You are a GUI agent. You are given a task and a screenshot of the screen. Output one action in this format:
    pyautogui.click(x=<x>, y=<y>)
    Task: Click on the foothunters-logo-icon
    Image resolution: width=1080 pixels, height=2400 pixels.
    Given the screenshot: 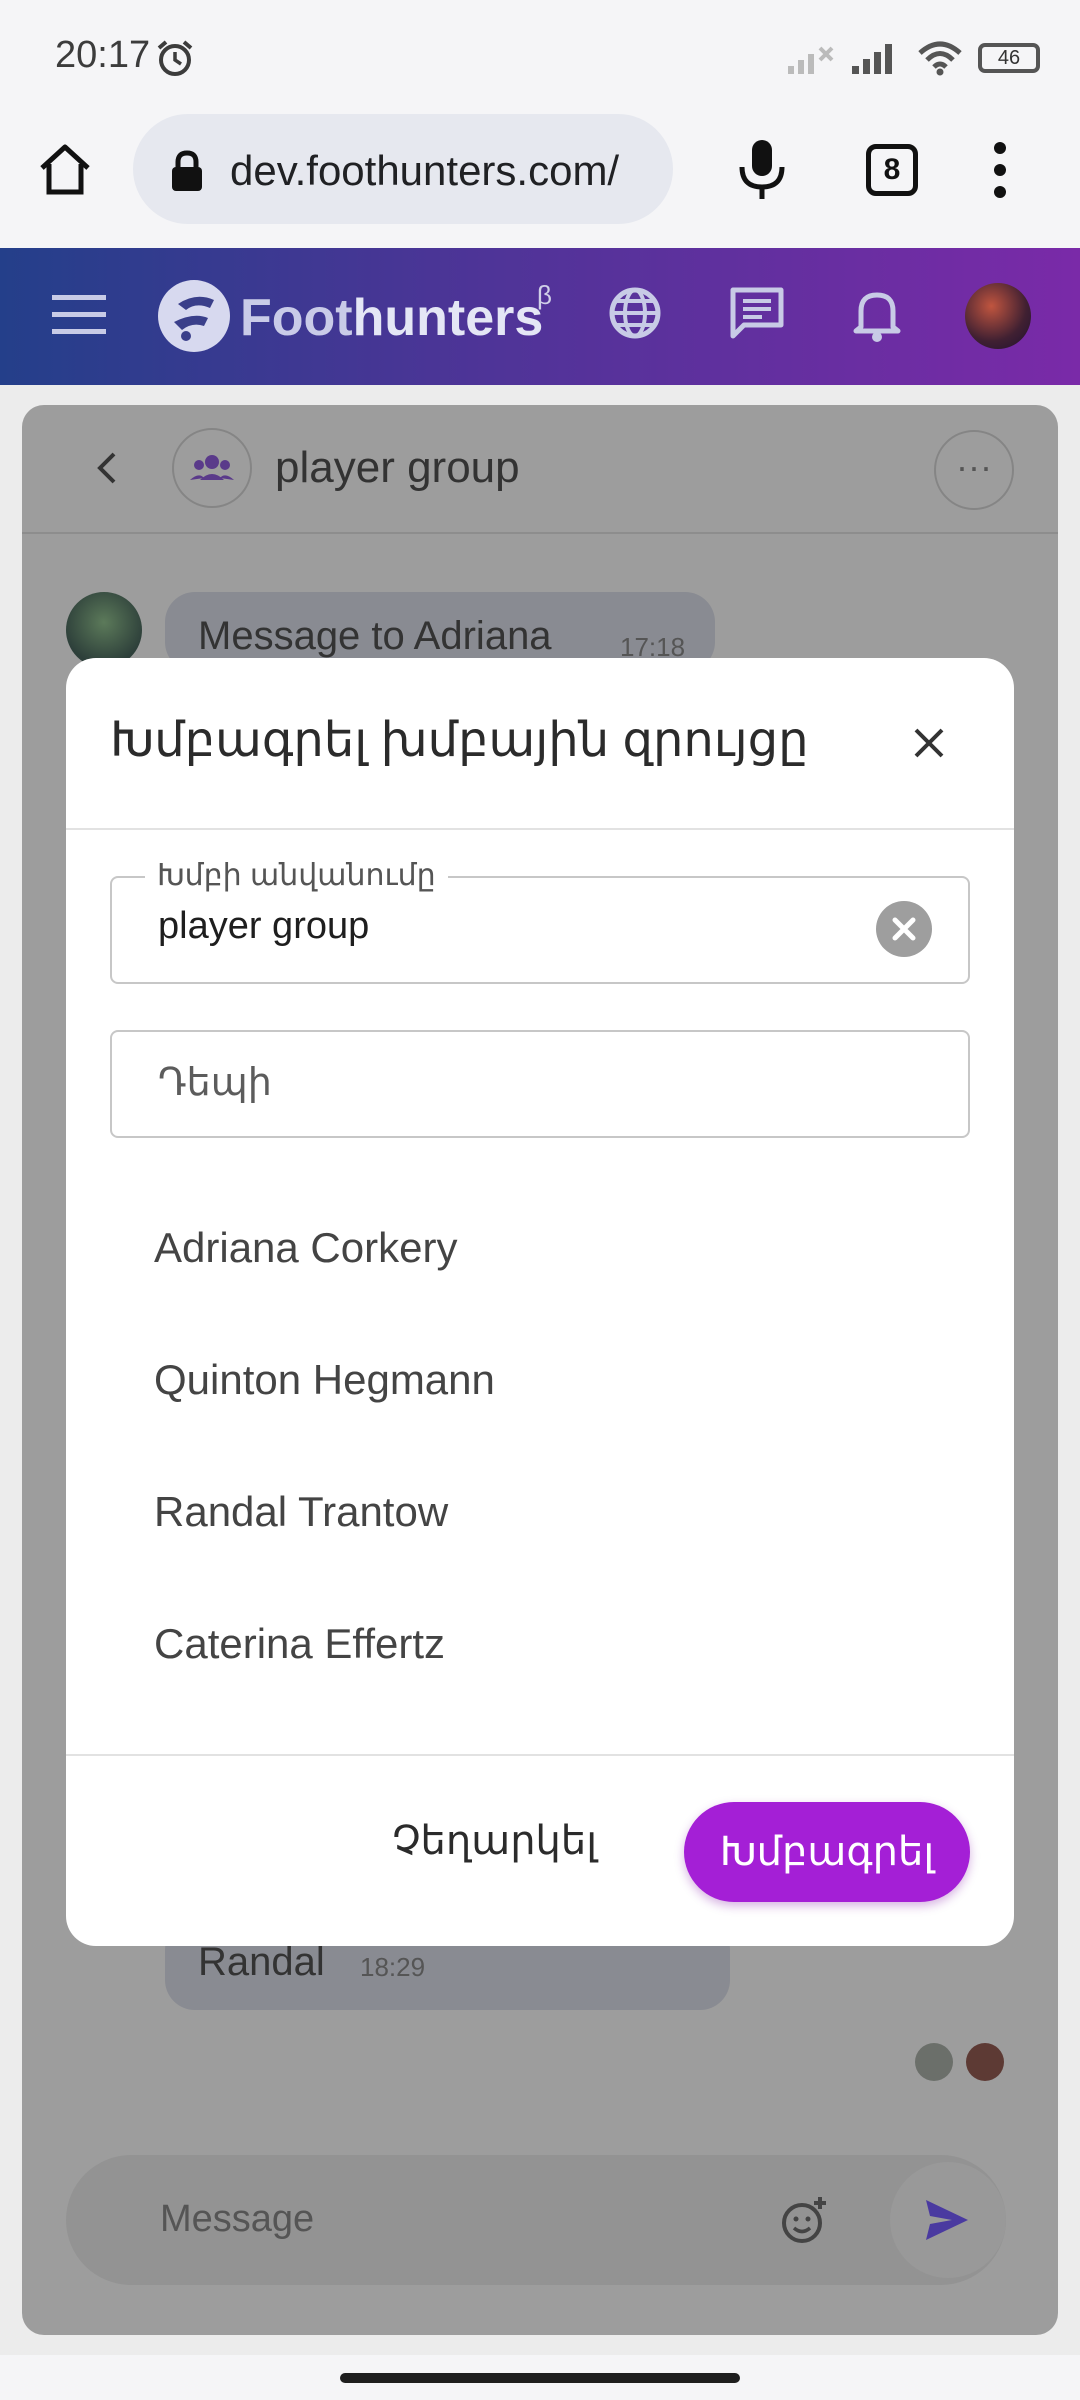 What is the action you would take?
    pyautogui.click(x=194, y=316)
    